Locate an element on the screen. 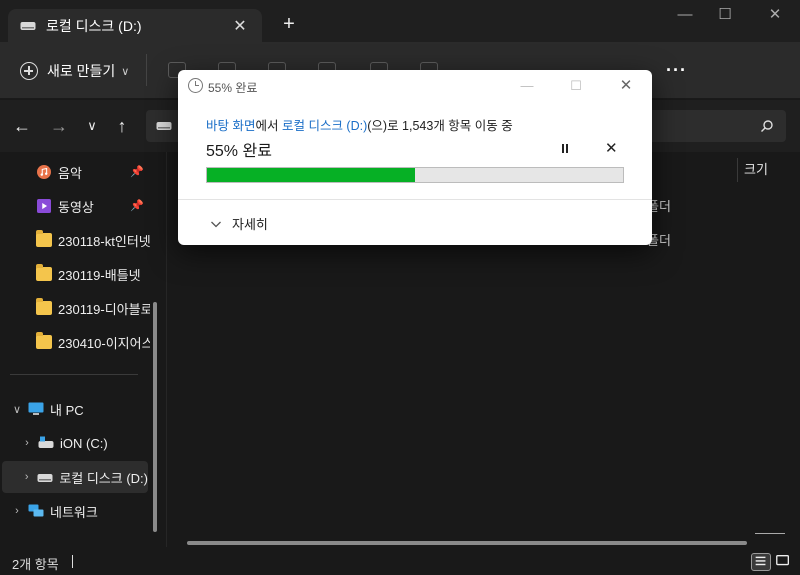 This screenshot has height=575, width=800. back-button: ← is located at coordinates (22, 126).